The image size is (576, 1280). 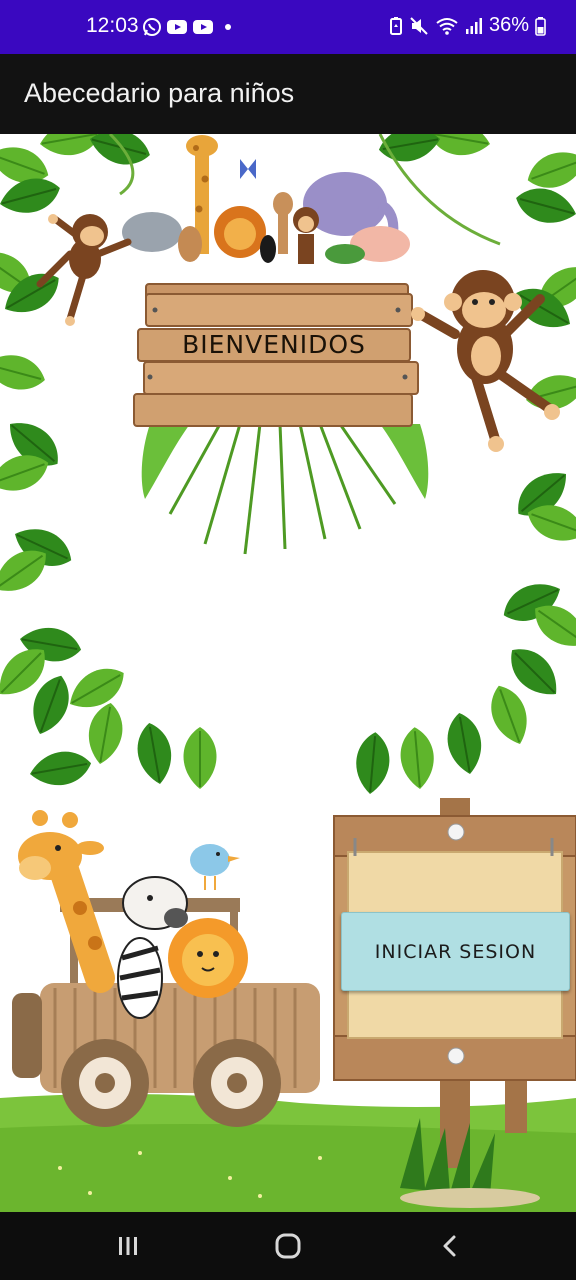 I want to click on dot-icon, so click(x=228, y=27).